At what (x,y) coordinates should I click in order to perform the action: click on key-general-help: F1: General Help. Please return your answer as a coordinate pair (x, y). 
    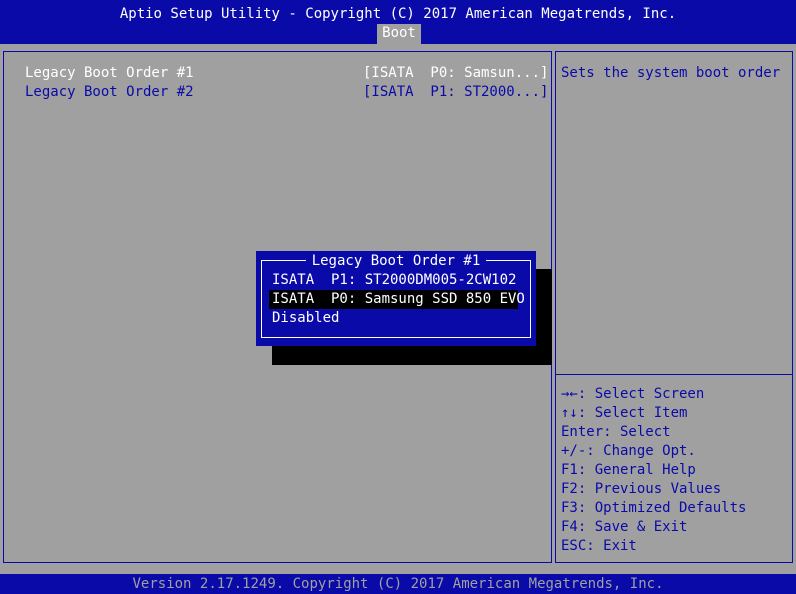
    Looking at the image, I should click on (628, 470).